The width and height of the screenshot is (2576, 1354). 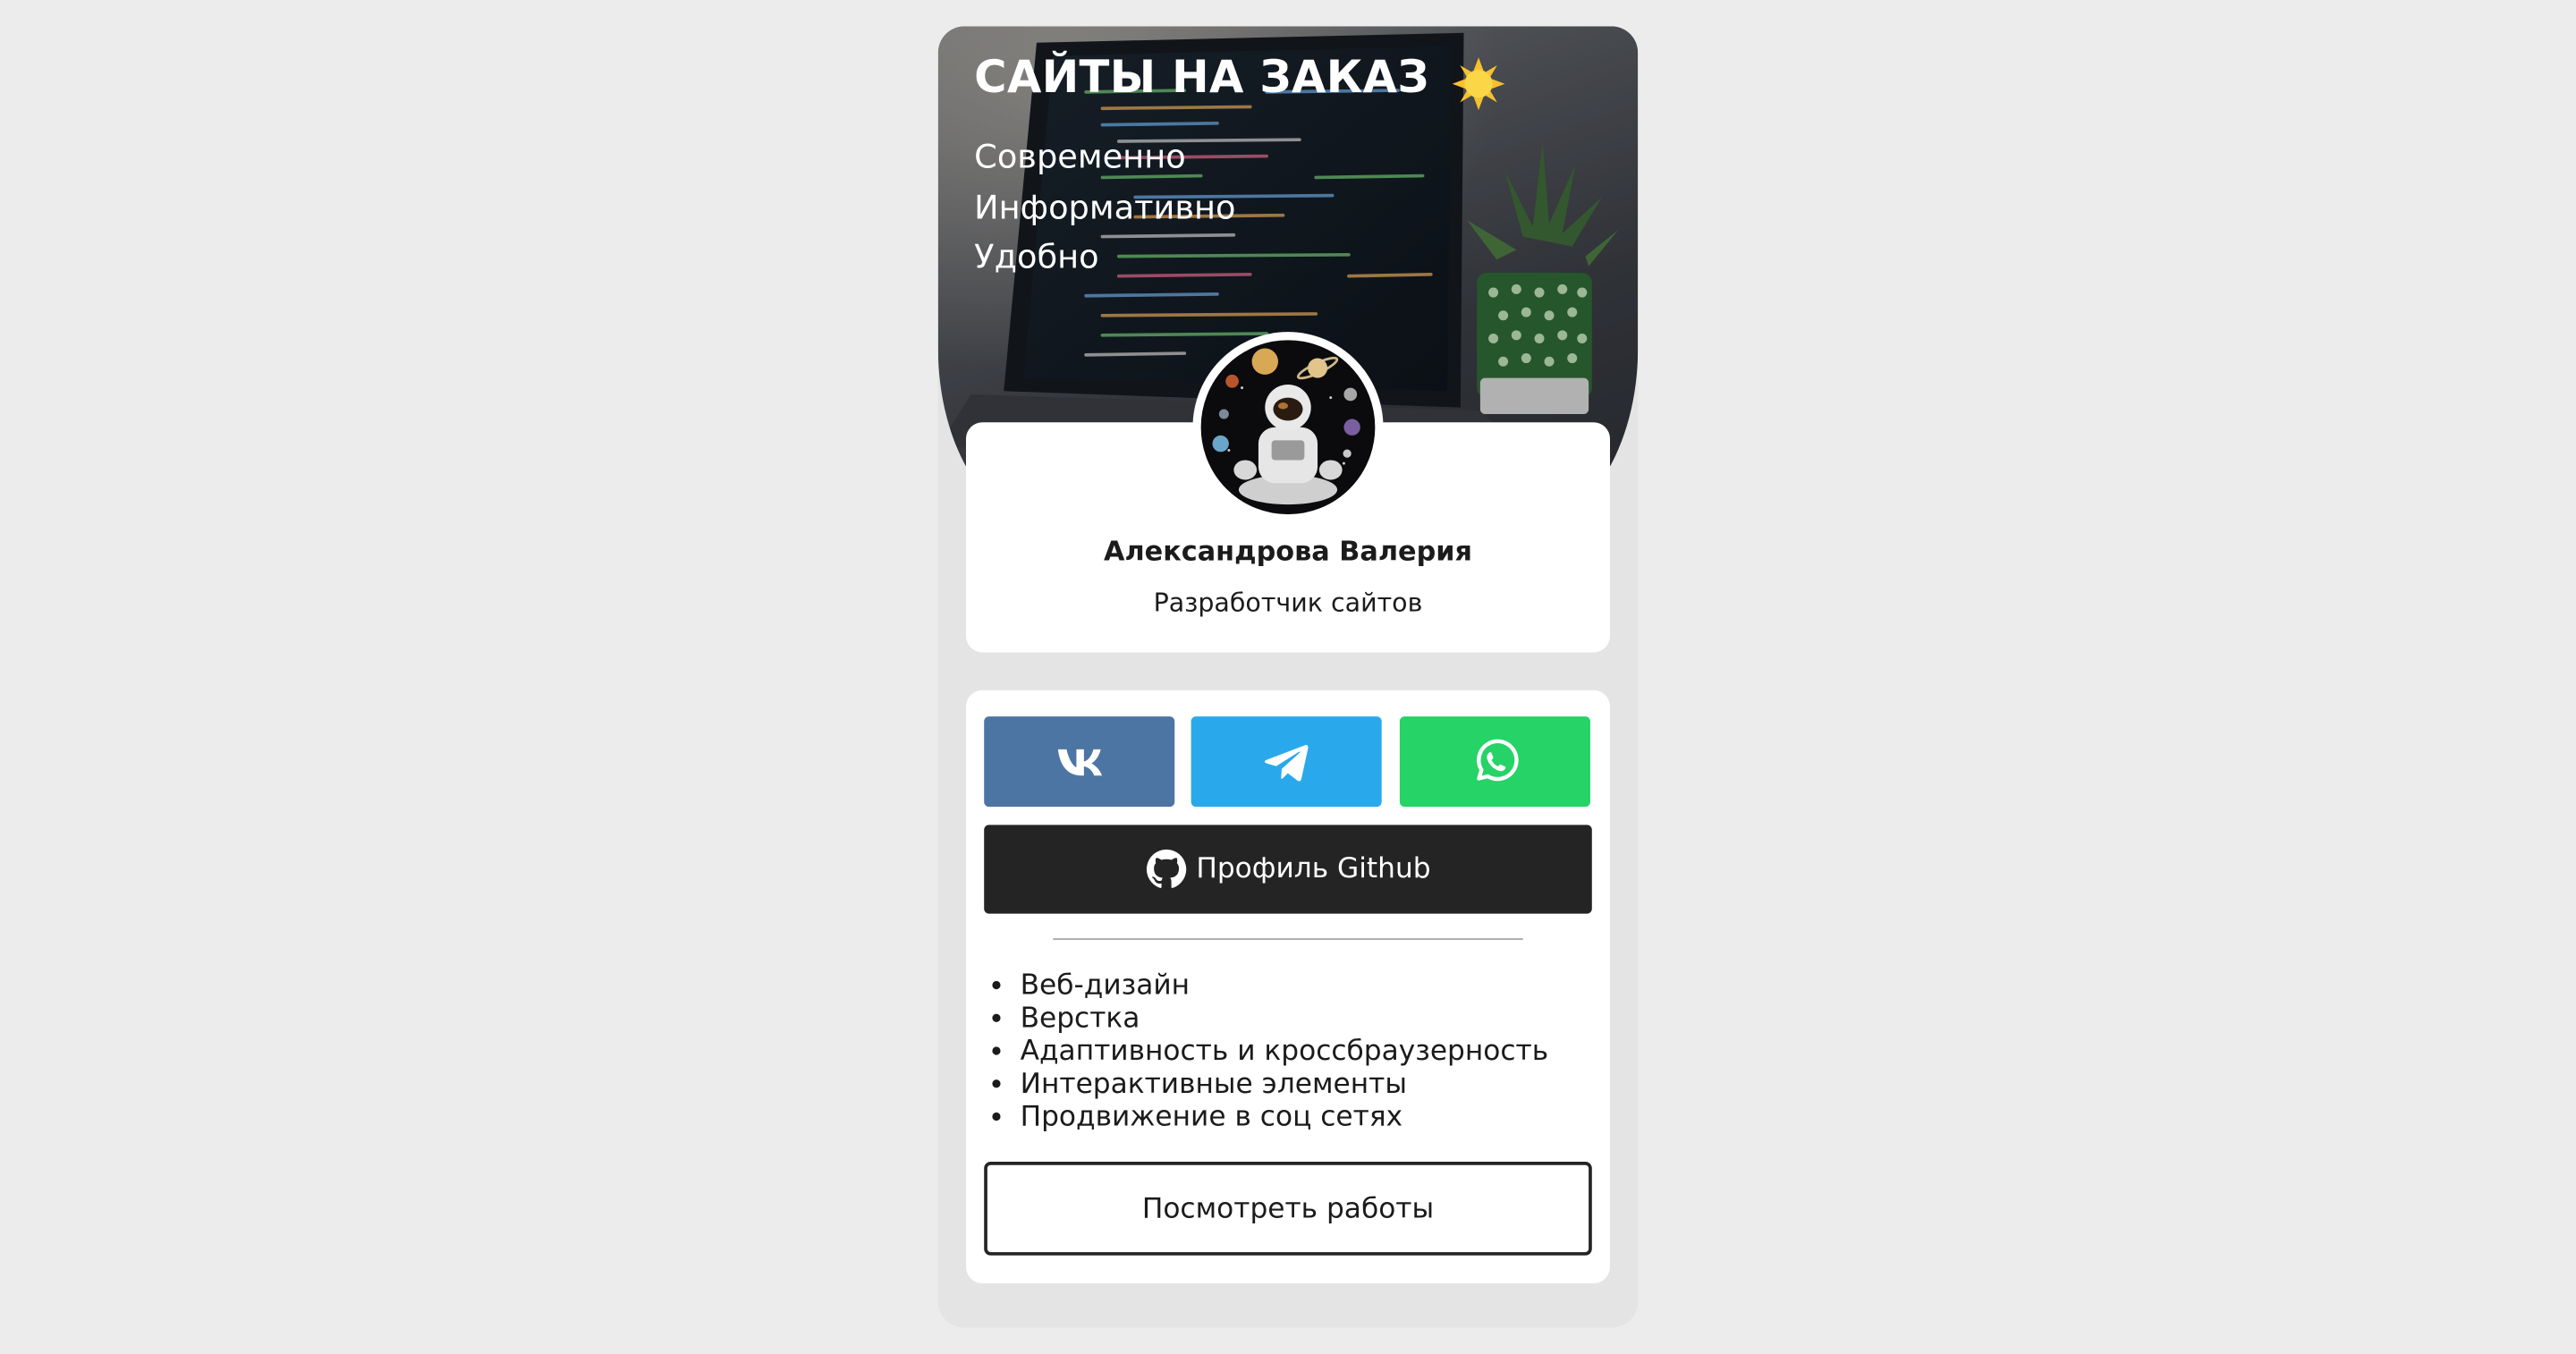 I want to click on vk-icon, so click(x=1080, y=761).